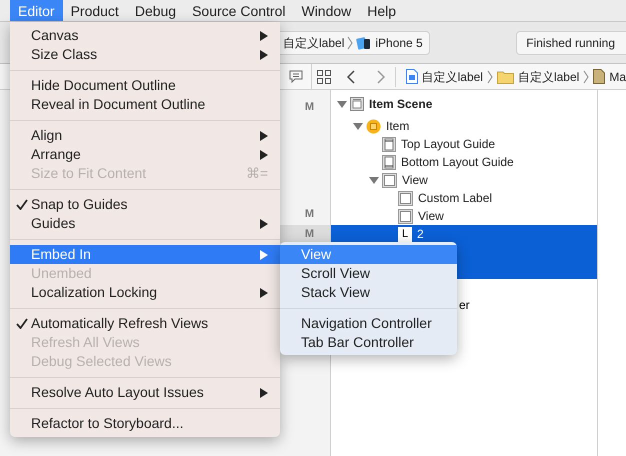  I want to click on scene-icon, so click(357, 104).